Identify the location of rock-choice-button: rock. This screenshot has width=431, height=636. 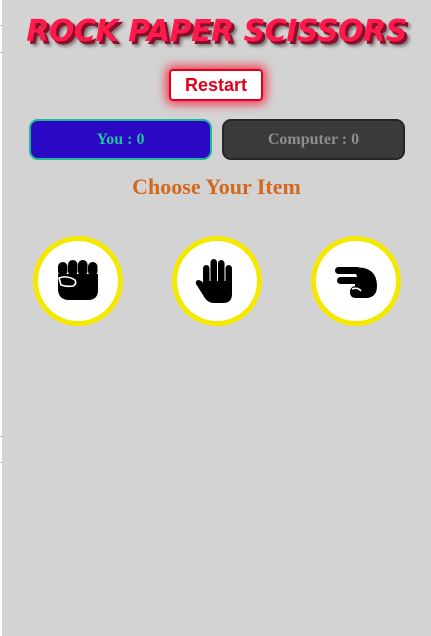
(78, 281).